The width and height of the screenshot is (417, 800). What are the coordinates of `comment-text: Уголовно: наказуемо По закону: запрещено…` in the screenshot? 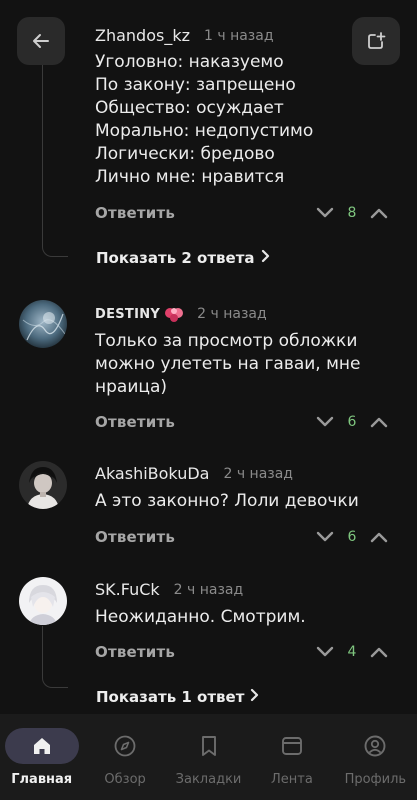 It's located at (245, 120).